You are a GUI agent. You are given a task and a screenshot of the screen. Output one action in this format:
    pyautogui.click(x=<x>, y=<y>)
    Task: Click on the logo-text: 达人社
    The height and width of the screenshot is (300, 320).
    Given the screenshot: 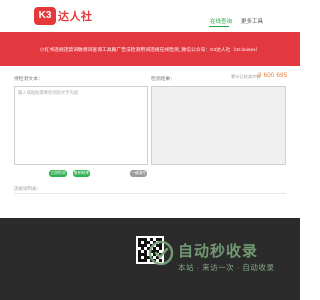 What is the action you would take?
    pyautogui.click(x=75, y=17)
    